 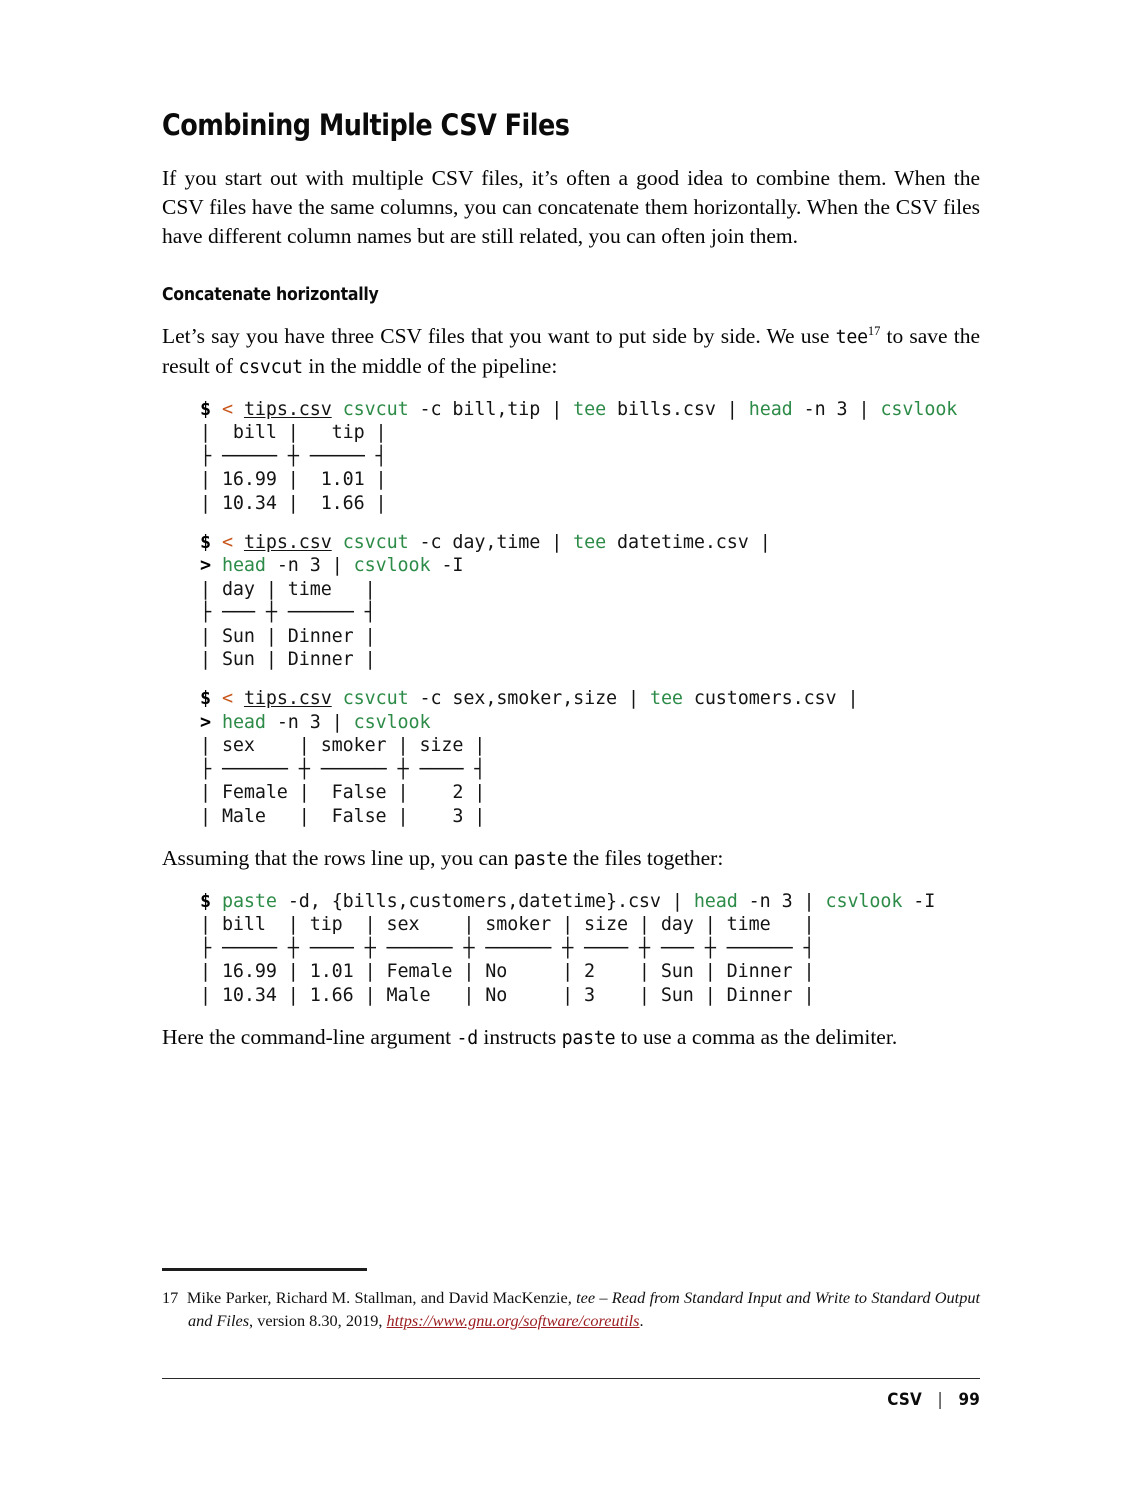 I want to click on footnote-number: 17, so click(x=170, y=1297).